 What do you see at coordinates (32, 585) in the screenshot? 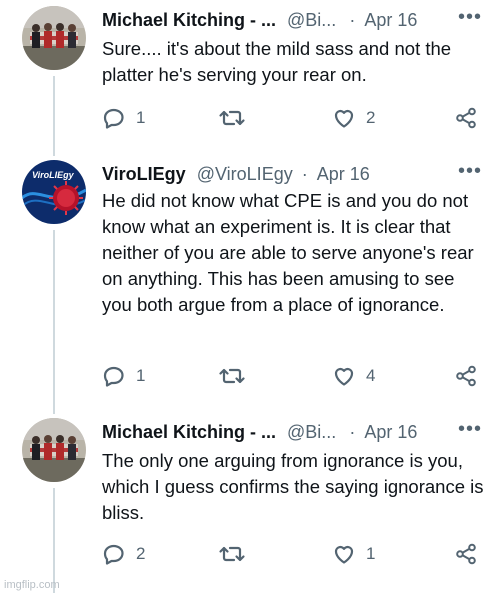
I see `watermark: imgflip.com` at bounding box center [32, 585].